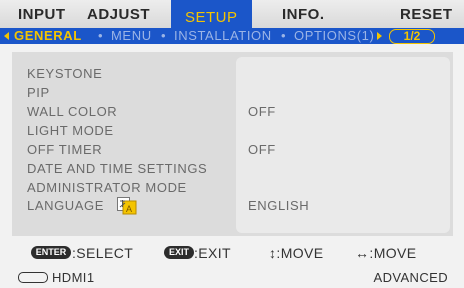  What do you see at coordinates (6, 36) in the screenshot?
I see `left-arrow-icon` at bounding box center [6, 36].